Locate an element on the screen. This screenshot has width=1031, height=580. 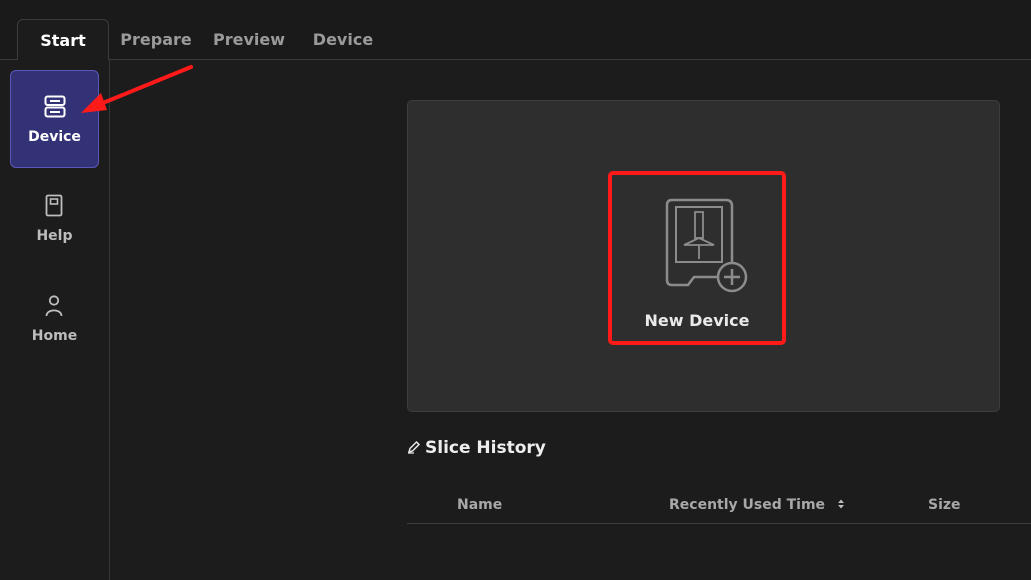
column-header-recently-used-time: Recently Used Time is located at coordinates (757, 505).